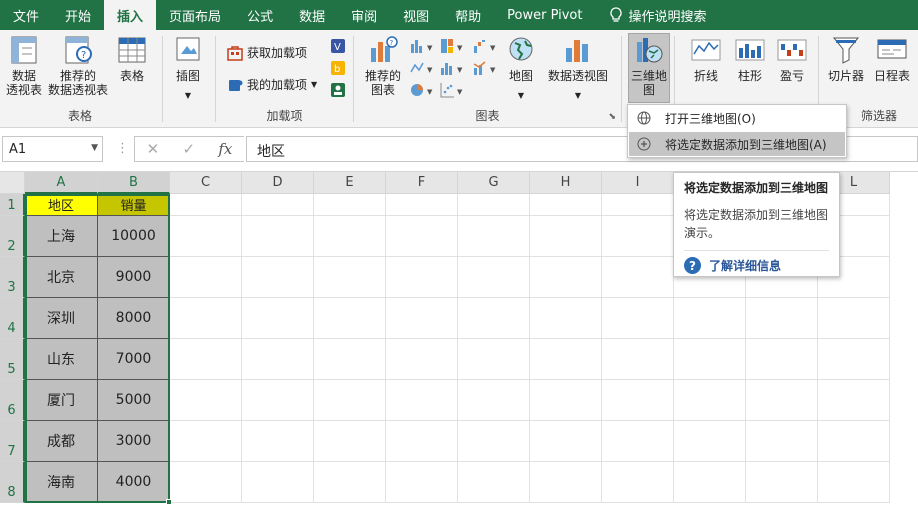  Describe the element at coordinates (453, 68) in the screenshot. I see `statistic-chart-icon: ▼` at that location.